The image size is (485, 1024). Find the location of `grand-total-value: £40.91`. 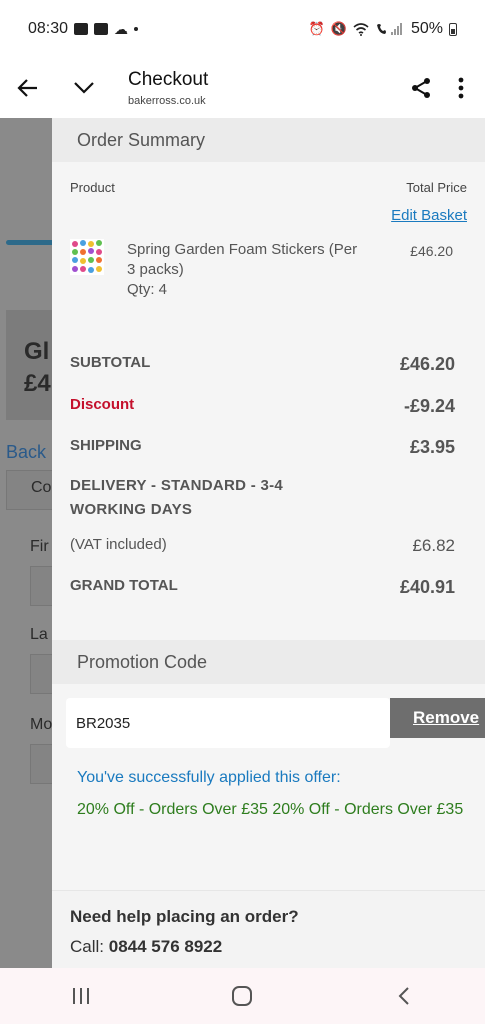

grand-total-value: £40.91 is located at coordinates (427, 587).